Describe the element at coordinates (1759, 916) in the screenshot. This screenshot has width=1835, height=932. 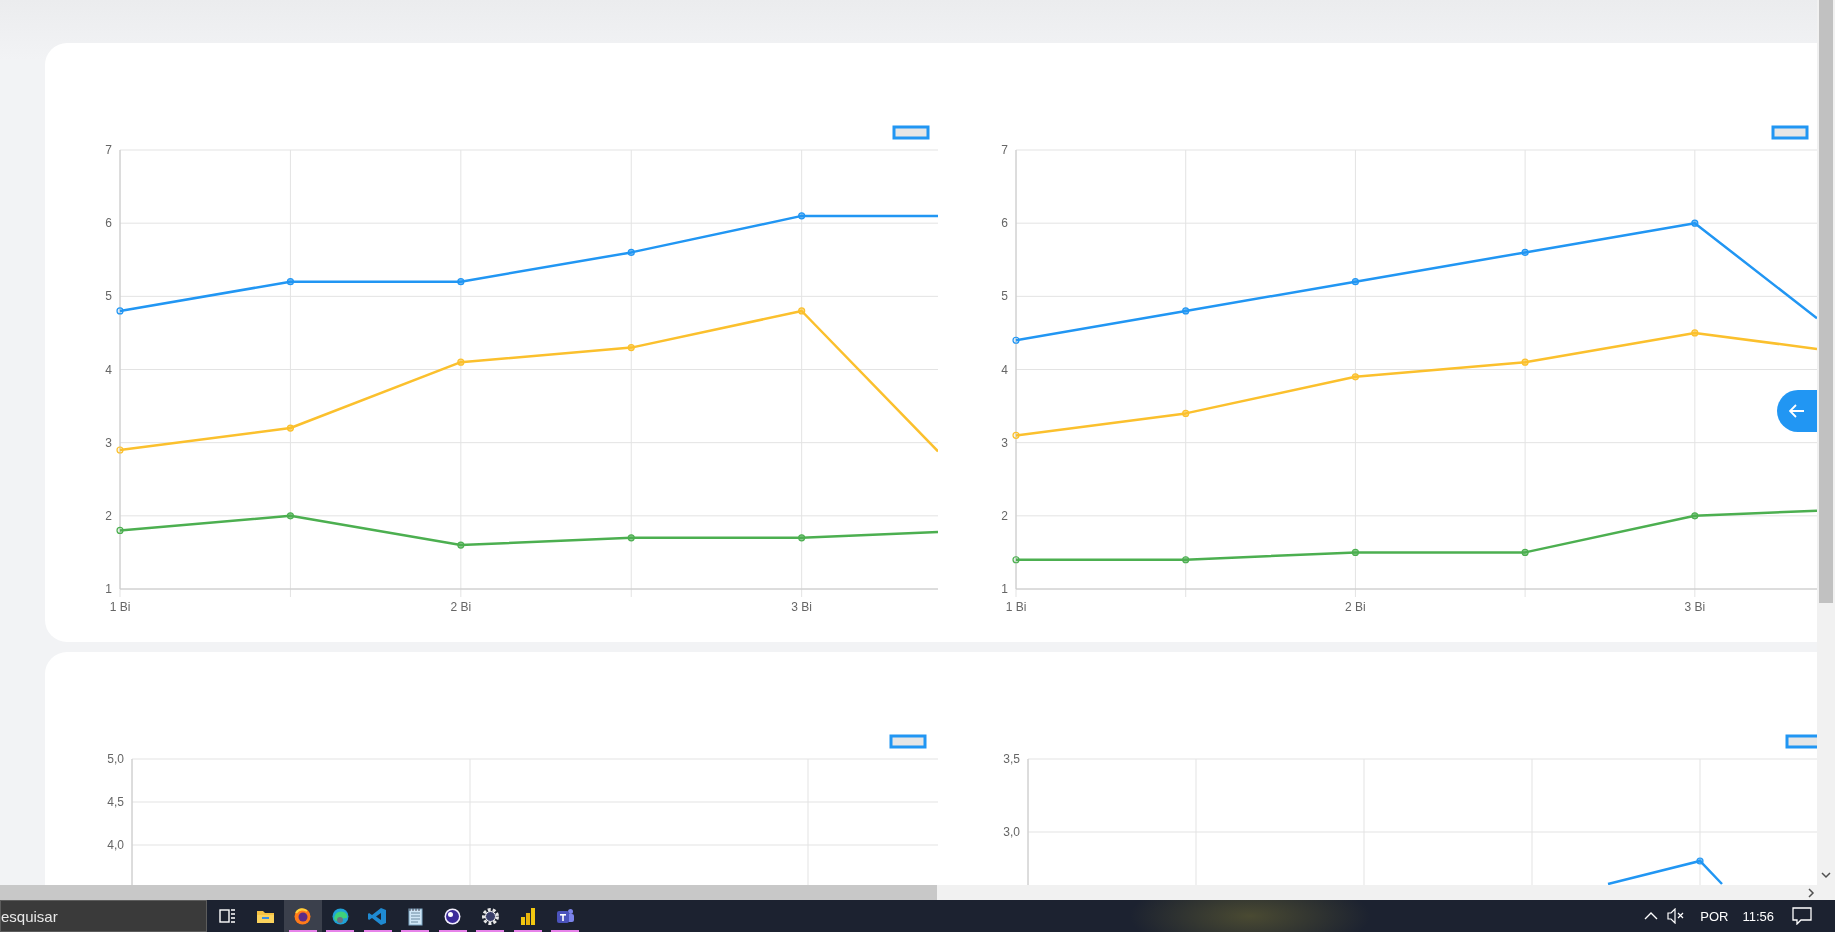
I see `clock-time: 11:56` at that location.